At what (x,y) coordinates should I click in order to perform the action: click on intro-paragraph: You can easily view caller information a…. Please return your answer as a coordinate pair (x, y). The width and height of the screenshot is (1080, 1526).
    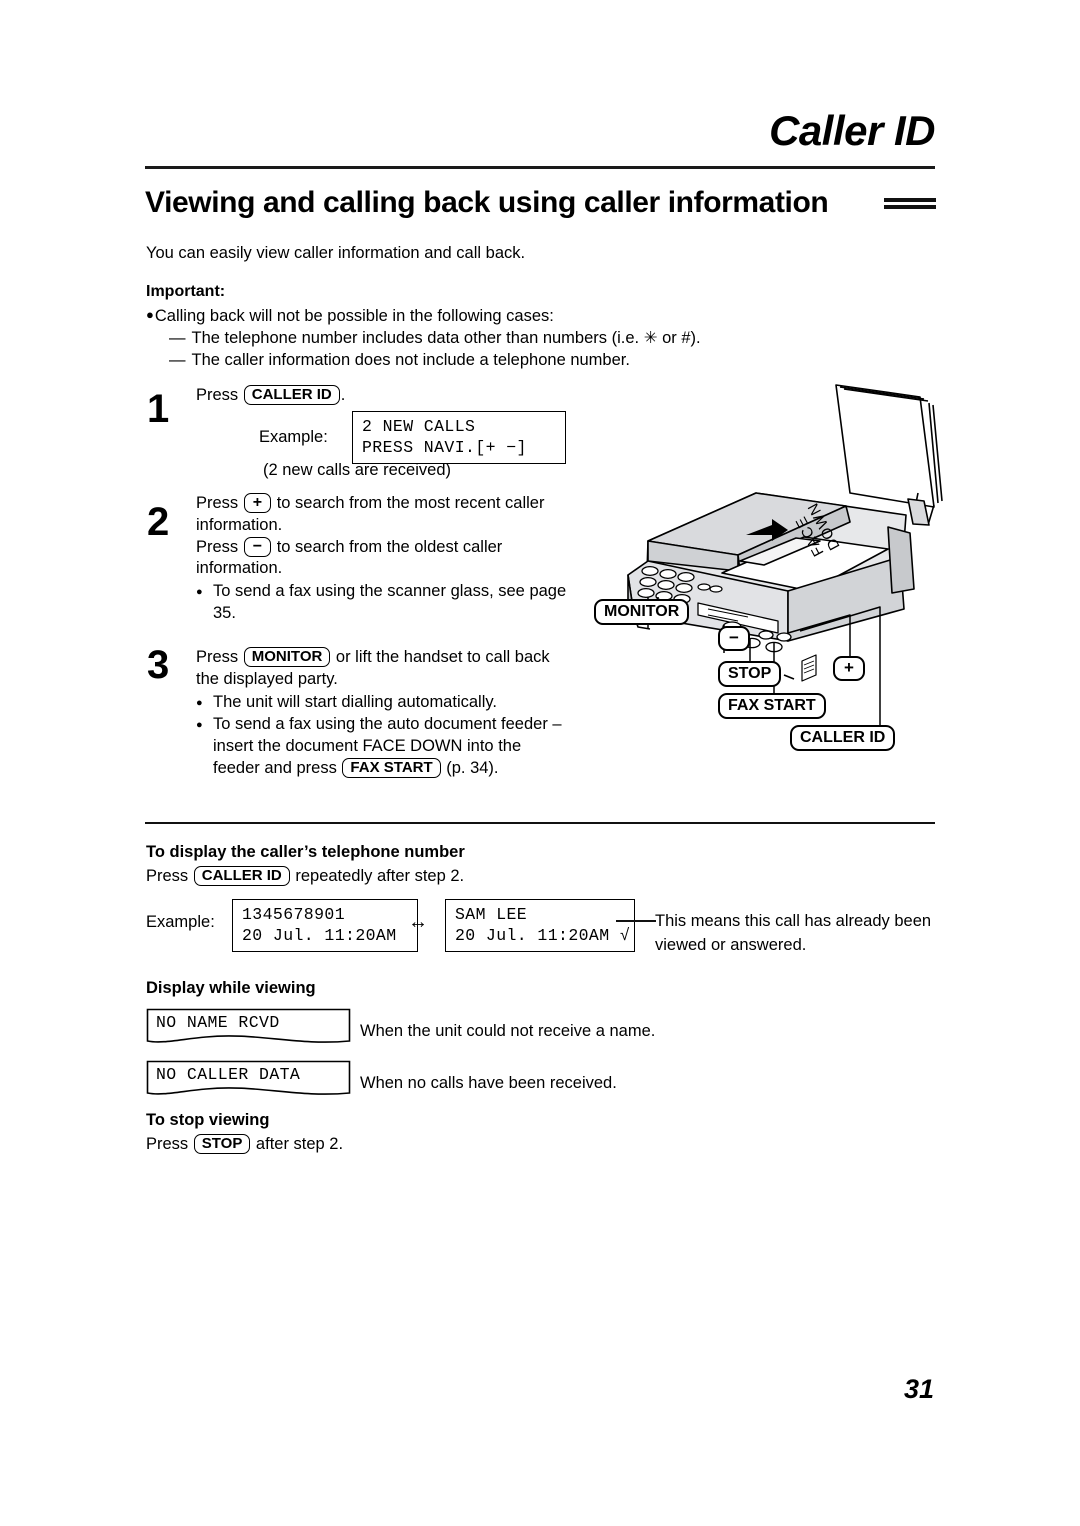
    Looking at the image, I should click on (336, 253).